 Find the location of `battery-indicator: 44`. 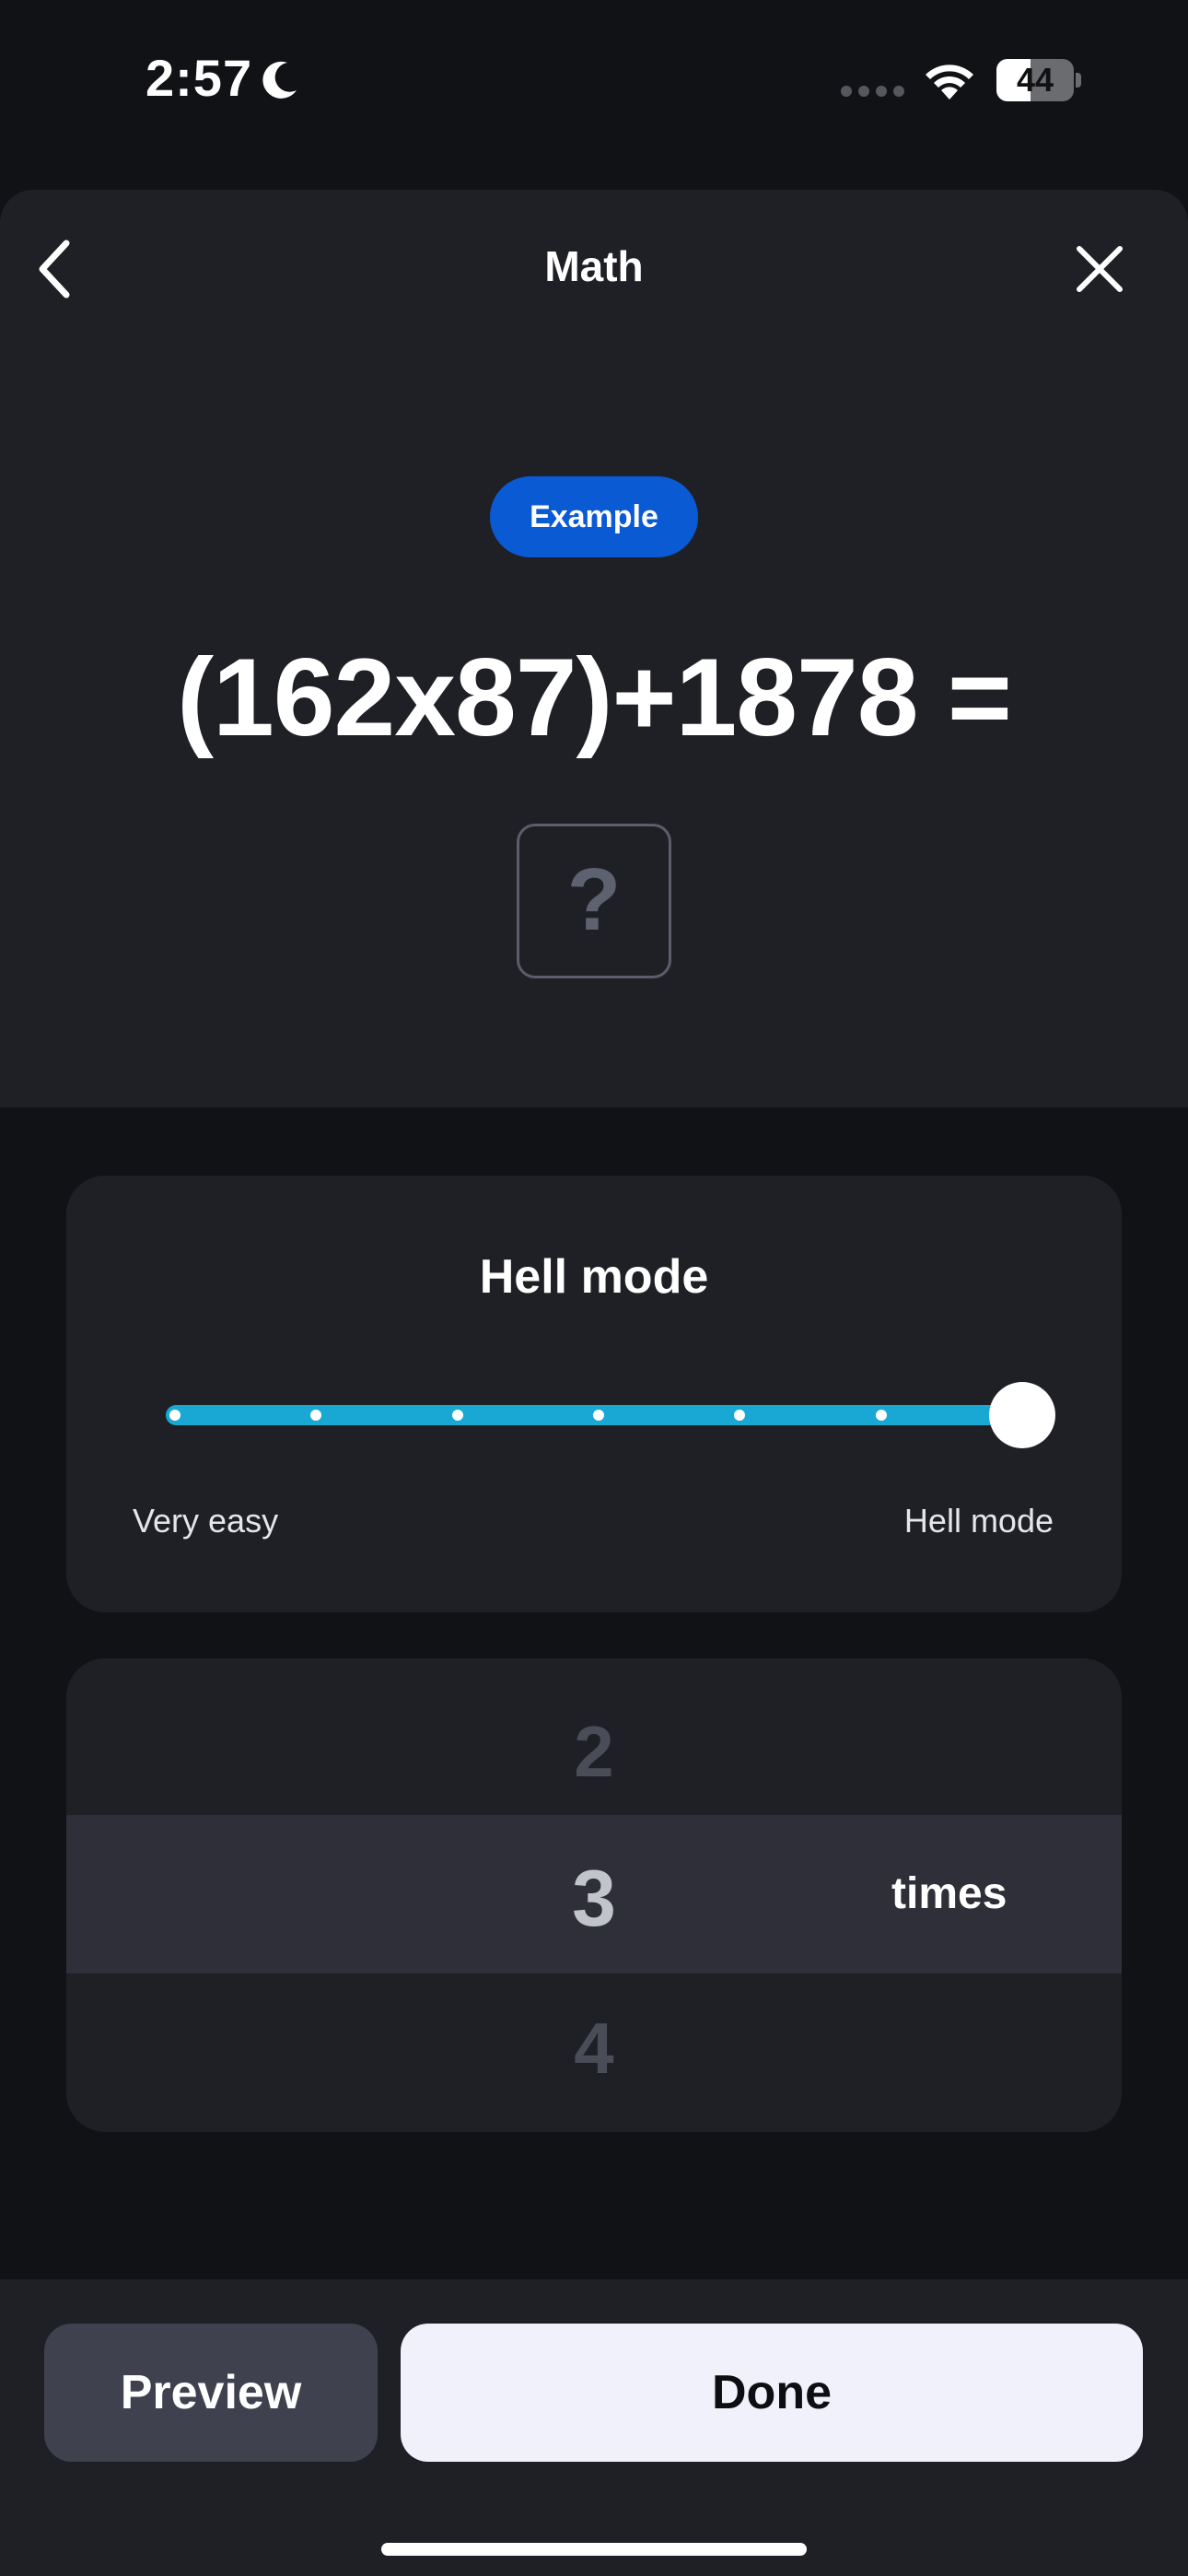

battery-indicator: 44 is located at coordinates (1038, 80).